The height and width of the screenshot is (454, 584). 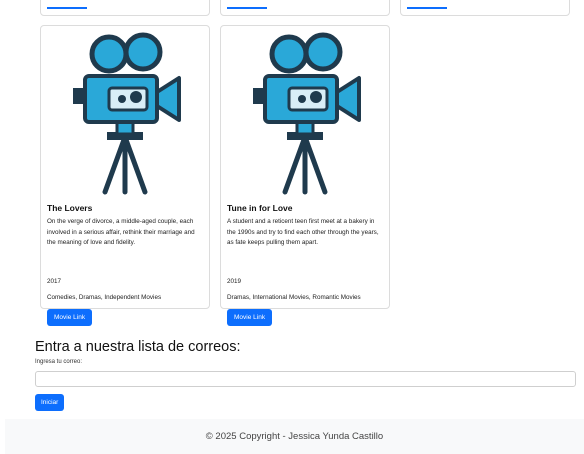 I want to click on movie-year: 2019, so click(x=234, y=281).